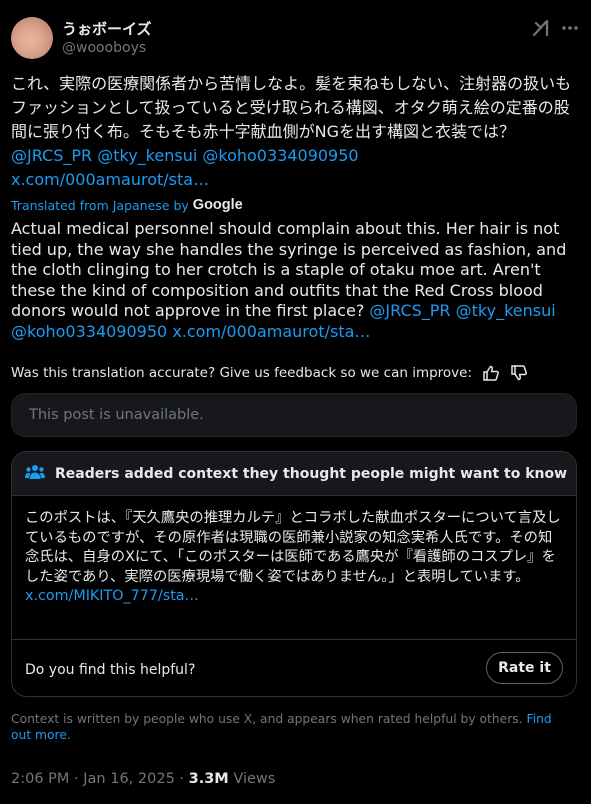 The height and width of the screenshot is (804, 591). Describe the element at coordinates (294, 639) in the screenshot. I see `community-note-divider` at that location.